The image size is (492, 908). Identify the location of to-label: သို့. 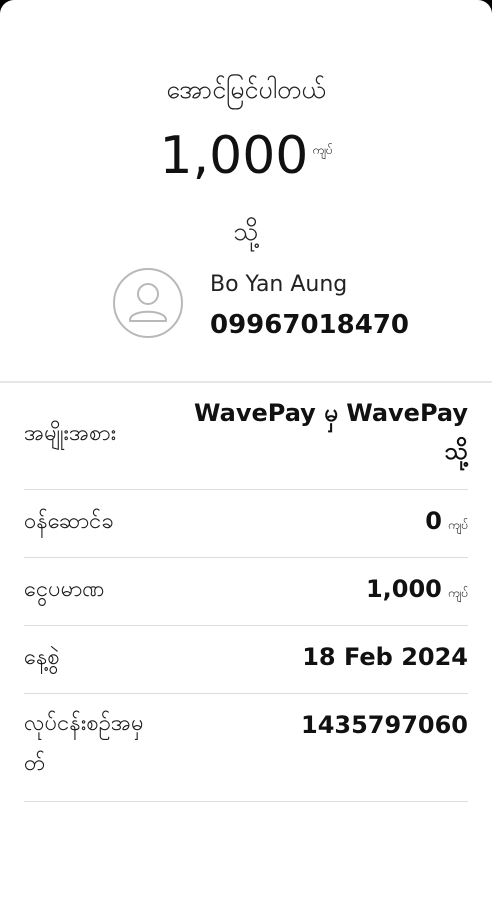
(246, 232).